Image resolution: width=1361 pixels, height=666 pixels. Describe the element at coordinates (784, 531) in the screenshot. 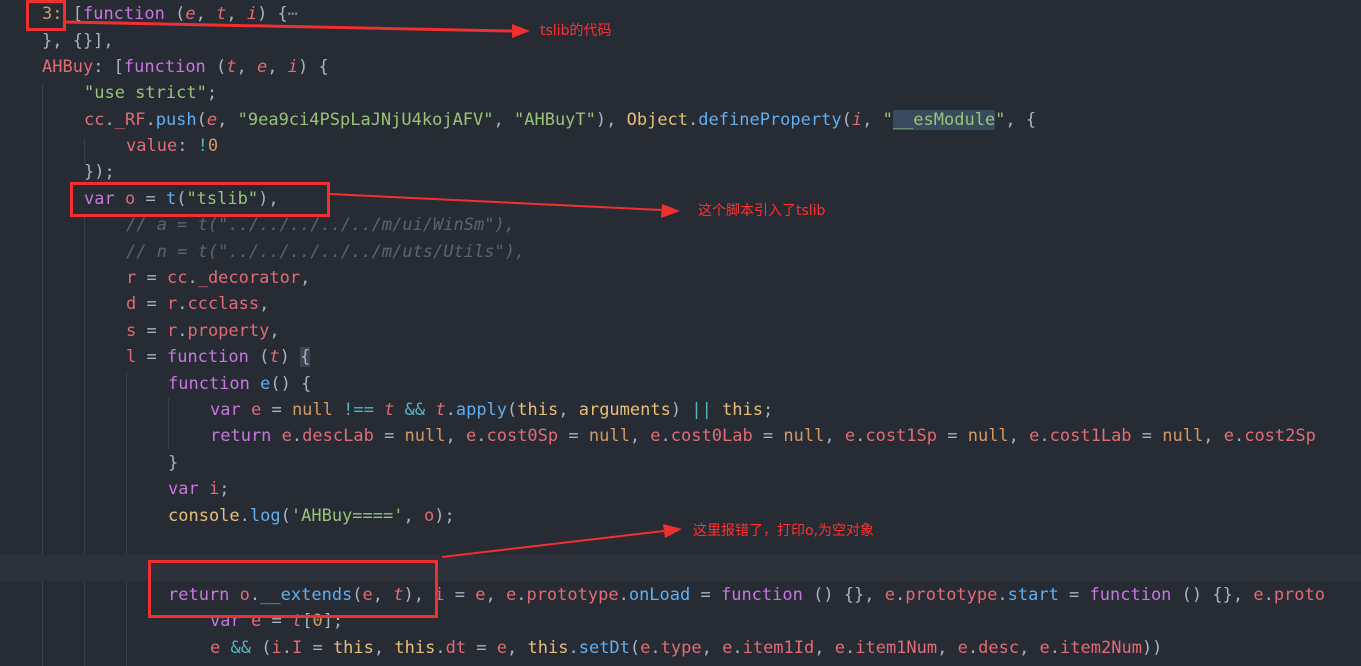

I see `annotation-note-error: 这里报错了，打印o,为空对象` at that location.